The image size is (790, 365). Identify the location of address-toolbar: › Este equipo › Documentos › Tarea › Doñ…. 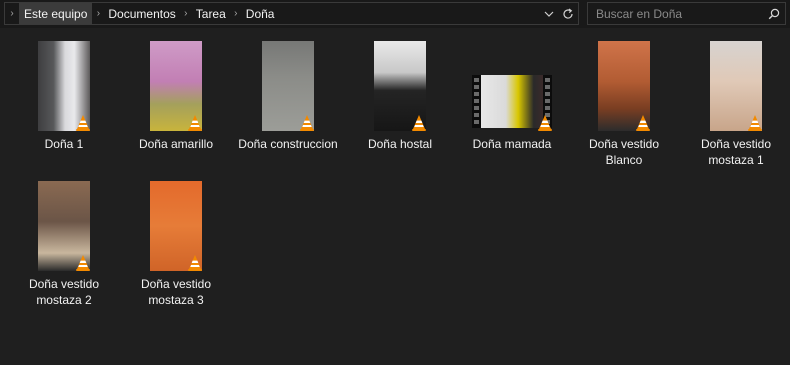
(395, 14).